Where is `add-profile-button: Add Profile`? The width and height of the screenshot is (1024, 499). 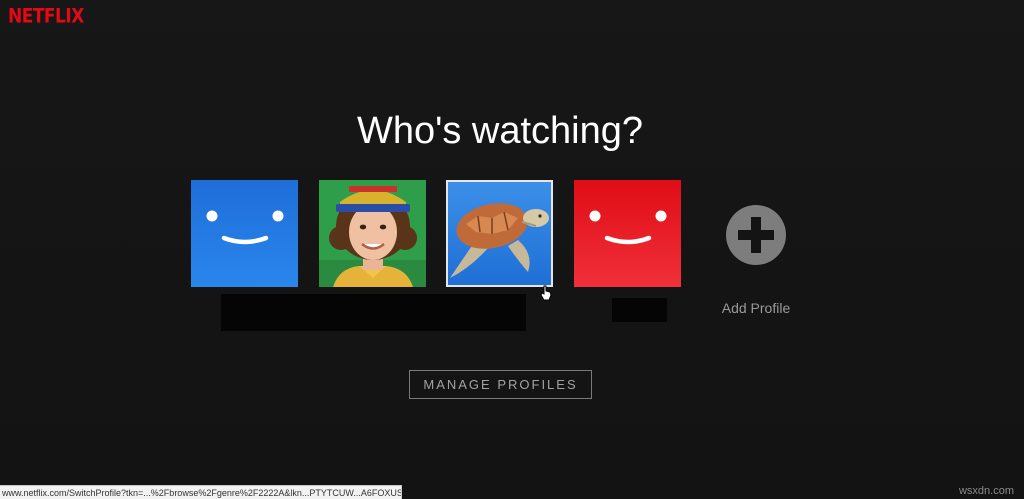 add-profile-button: Add Profile is located at coordinates (756, 260).